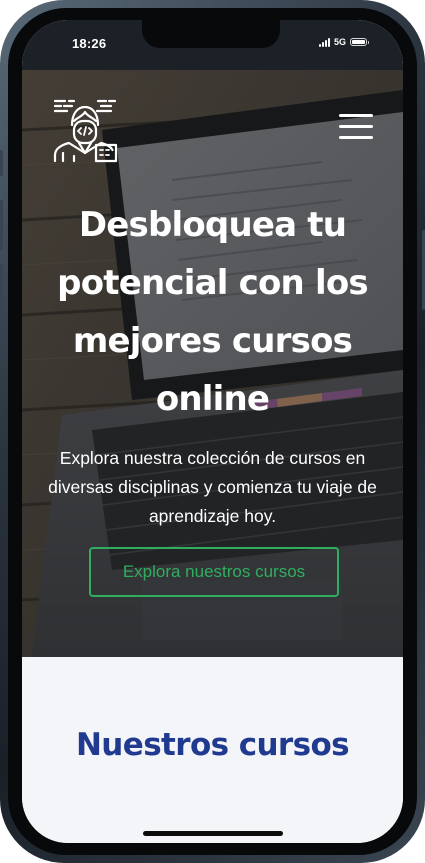  I want to click on home-indicator, so click(213, 833).